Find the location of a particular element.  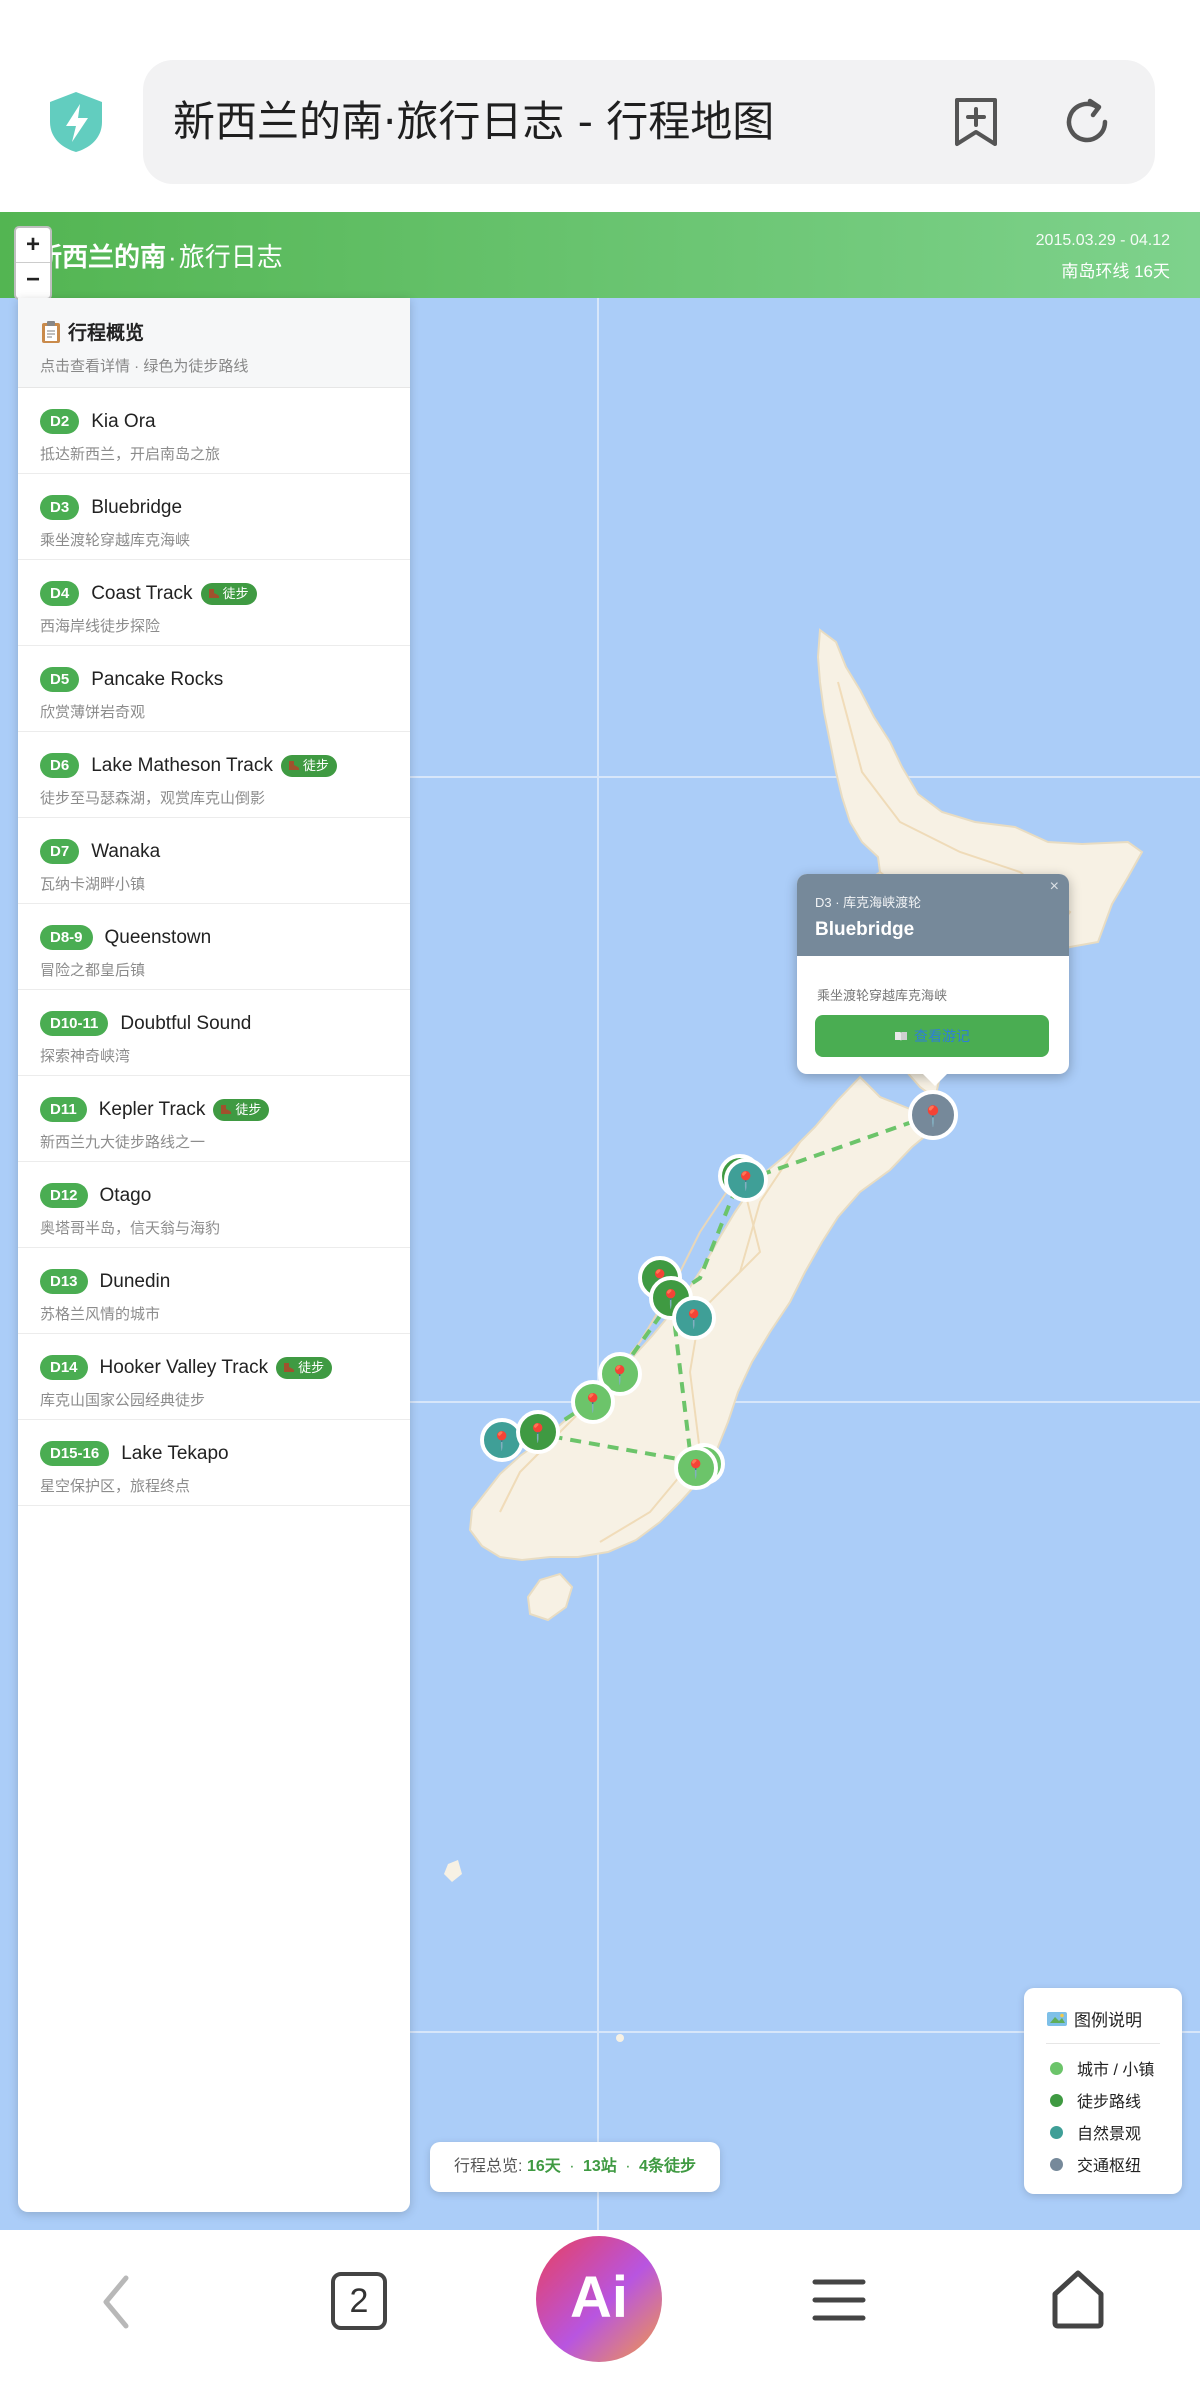

legend-divider is located at coordinates (1103, 2043).